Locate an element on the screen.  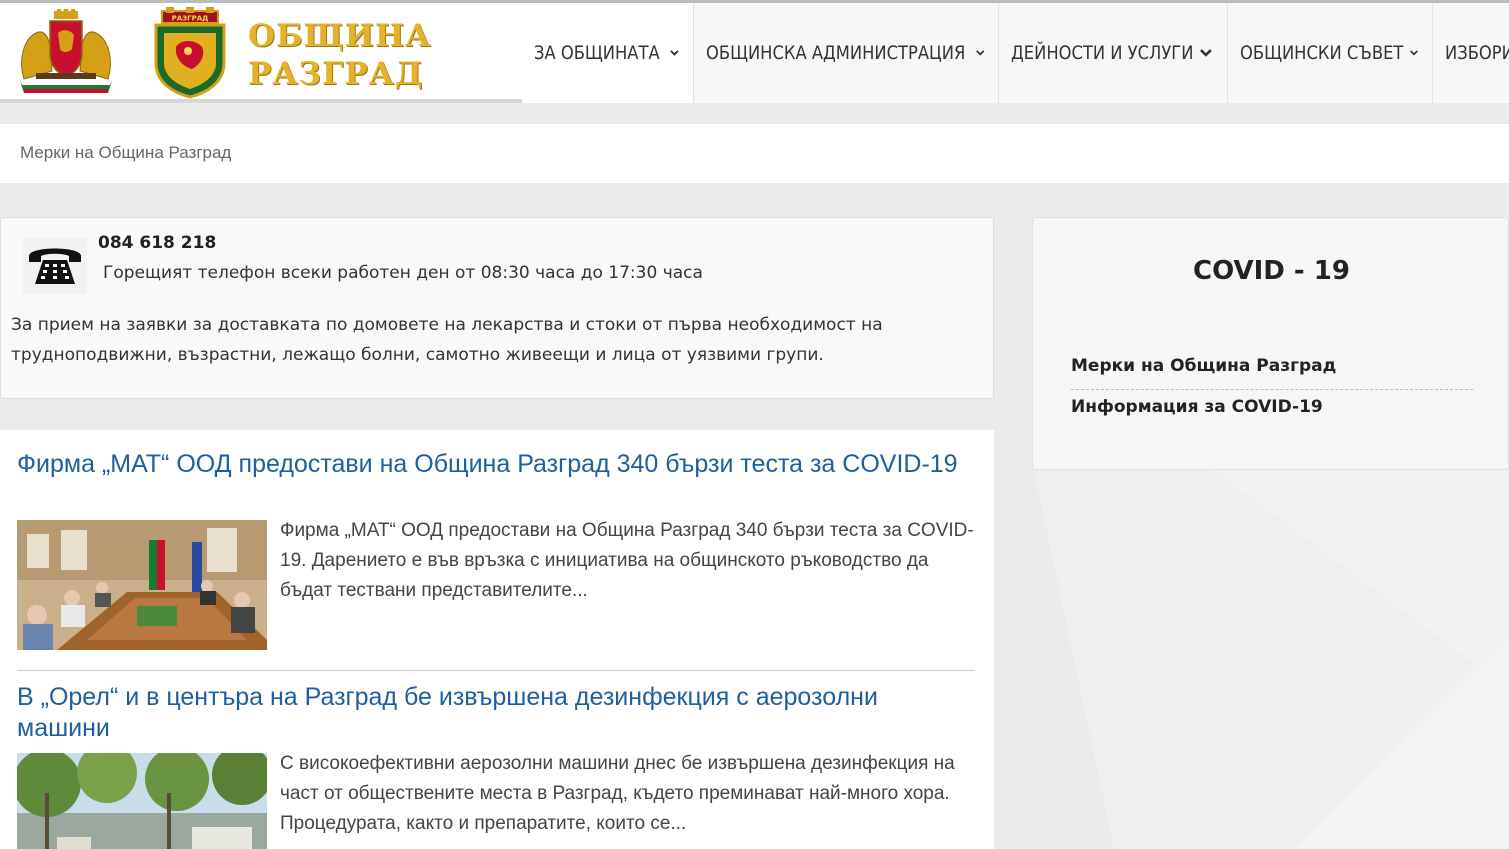
nav-item-label: ОБЩИНСКА АДМИНИСТРАЦИЯ is located at coordinates (836, 53).